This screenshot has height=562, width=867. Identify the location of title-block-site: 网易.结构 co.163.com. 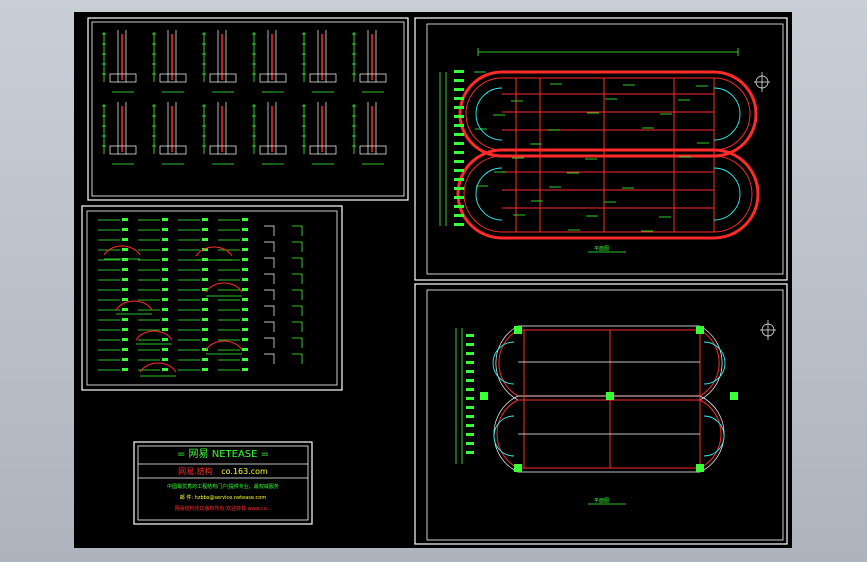
(223, 471).